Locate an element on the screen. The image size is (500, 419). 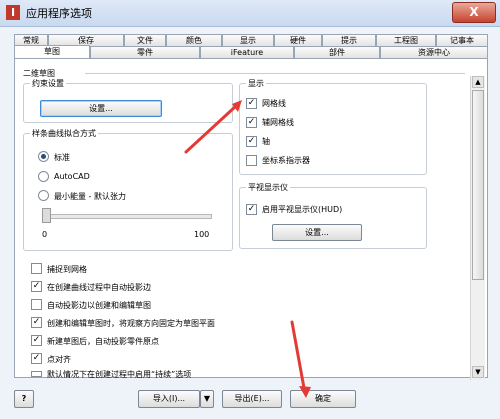
persistent-option-label: 默认情况下在创建过程中启用“持续”选项 is located at coordinates (119, 374).